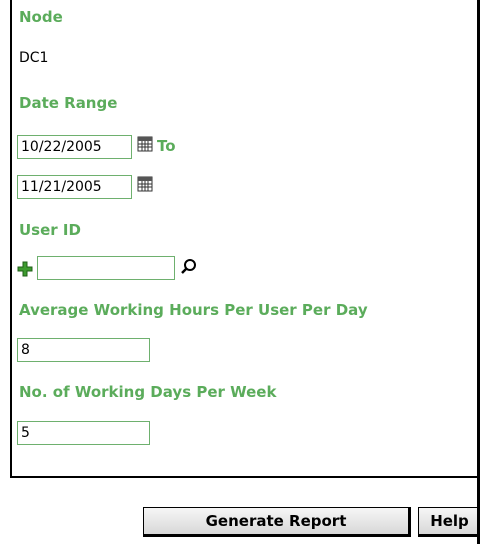 This screenshot has height=544, width=480. What do you see at coordinates (74, 147) in the screenshot?
I see `from-date-input` at bounding box center [74, 147].